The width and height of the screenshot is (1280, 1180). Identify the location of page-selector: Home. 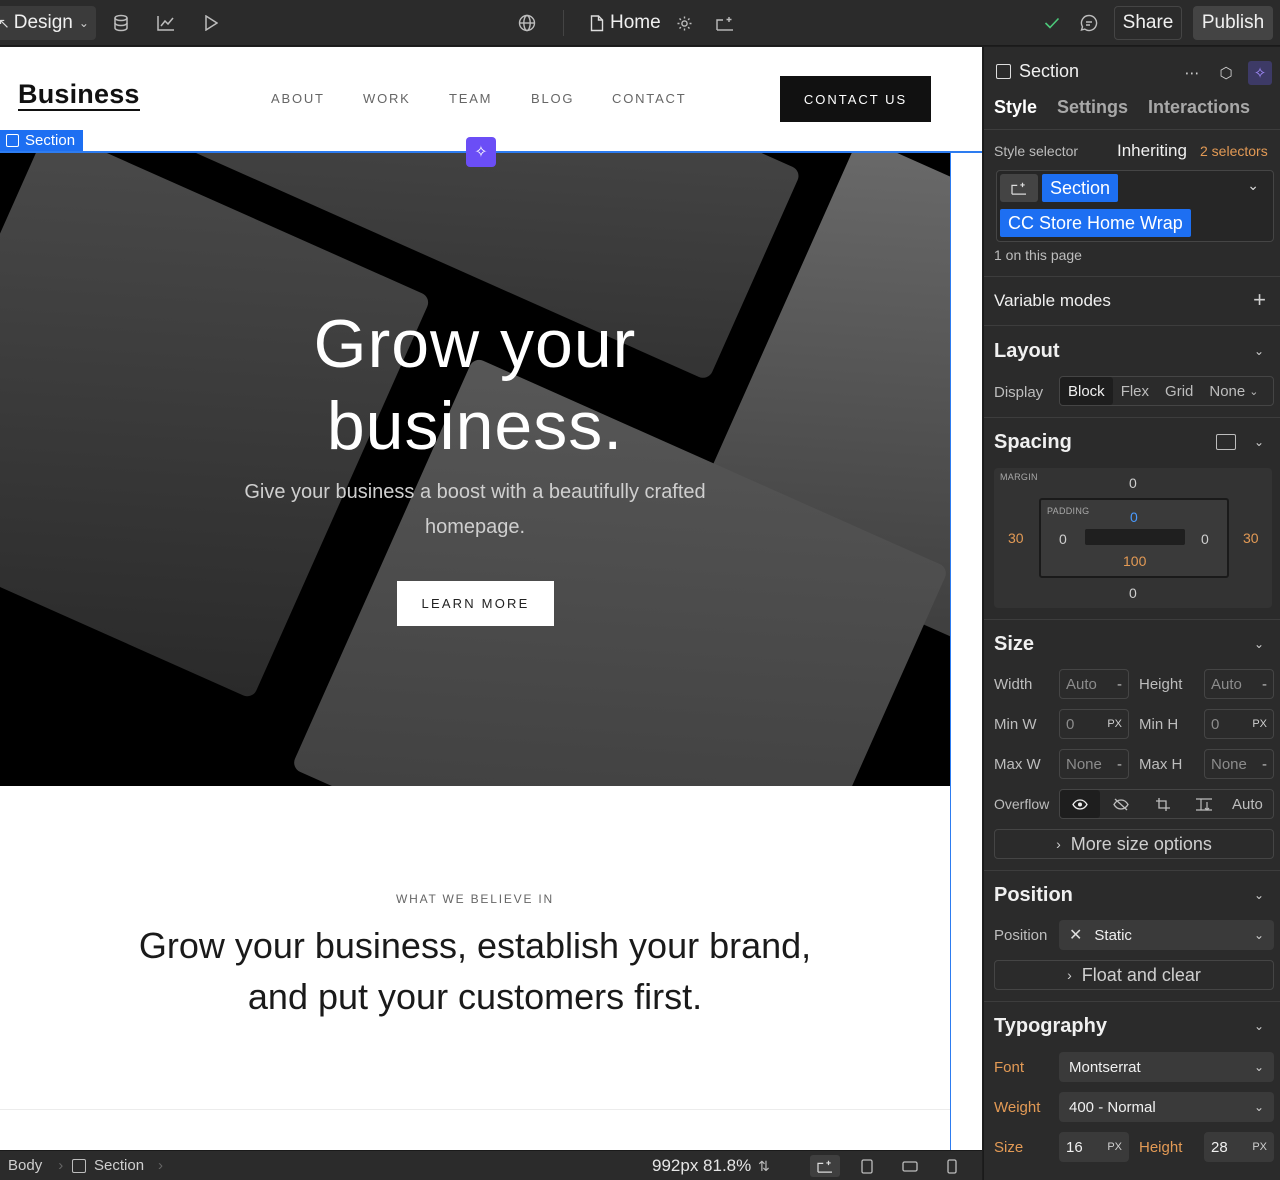
(625, 23).